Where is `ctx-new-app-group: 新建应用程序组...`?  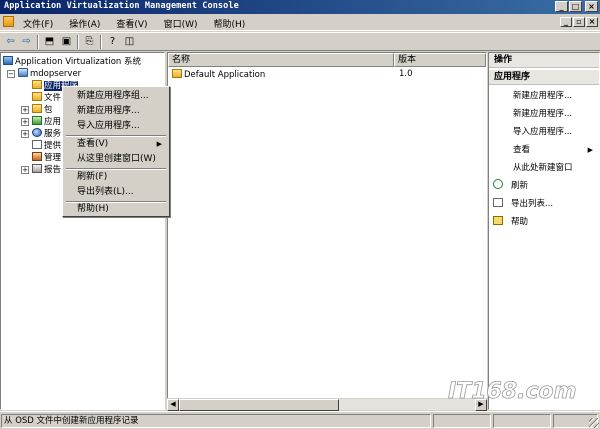
ctx-new-app-group: 新建应用程序组... is located at coordinates (116, 96).